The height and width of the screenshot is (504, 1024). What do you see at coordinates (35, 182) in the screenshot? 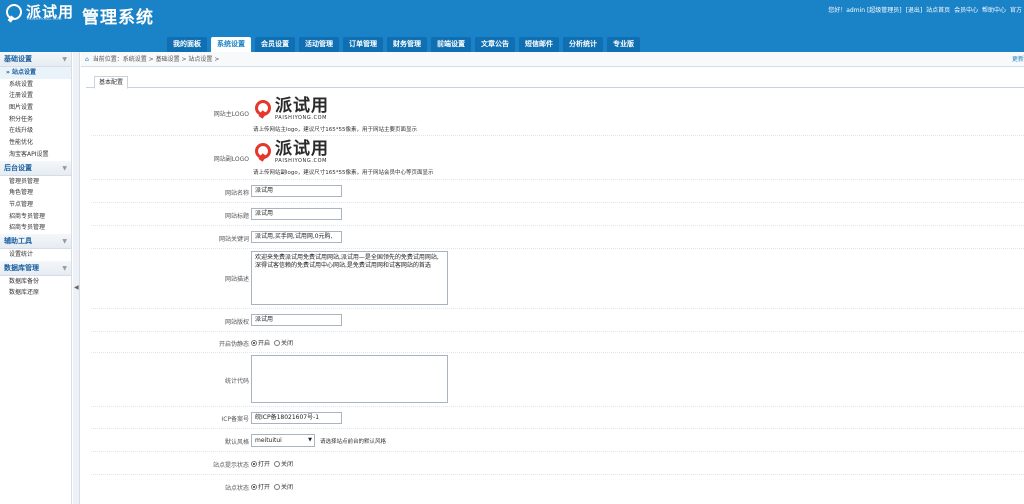
I see `sidebar-item-admin-manage: 管理员管理` at bounding box center [35, 182].